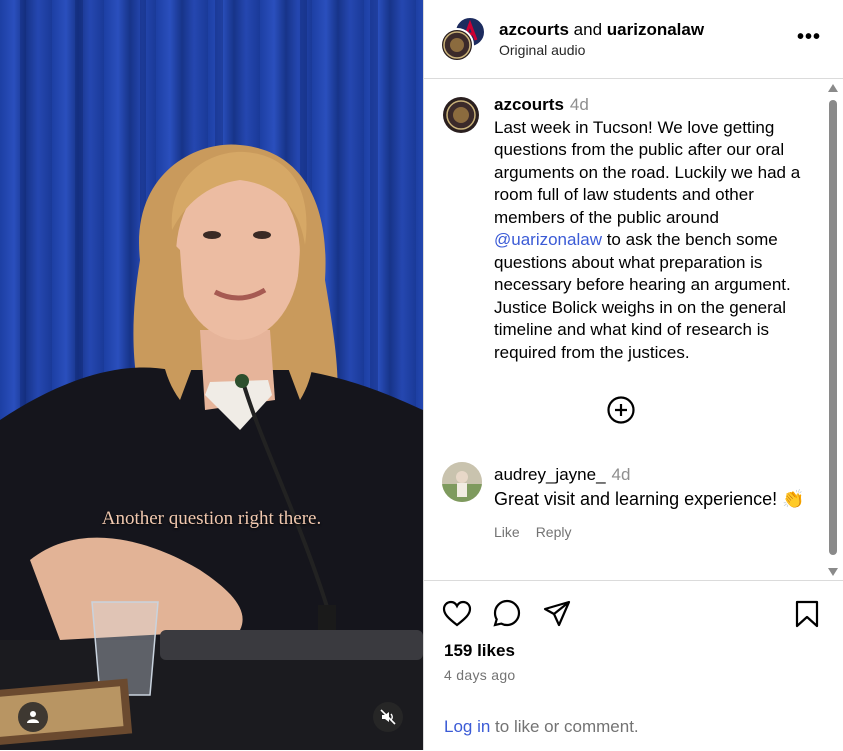 Image resolution: width=843 pixels, height=751 pixels. Describe the element at coordinates (507, 532) in the screenshot. I see `comment-like-button: Like` at that location.